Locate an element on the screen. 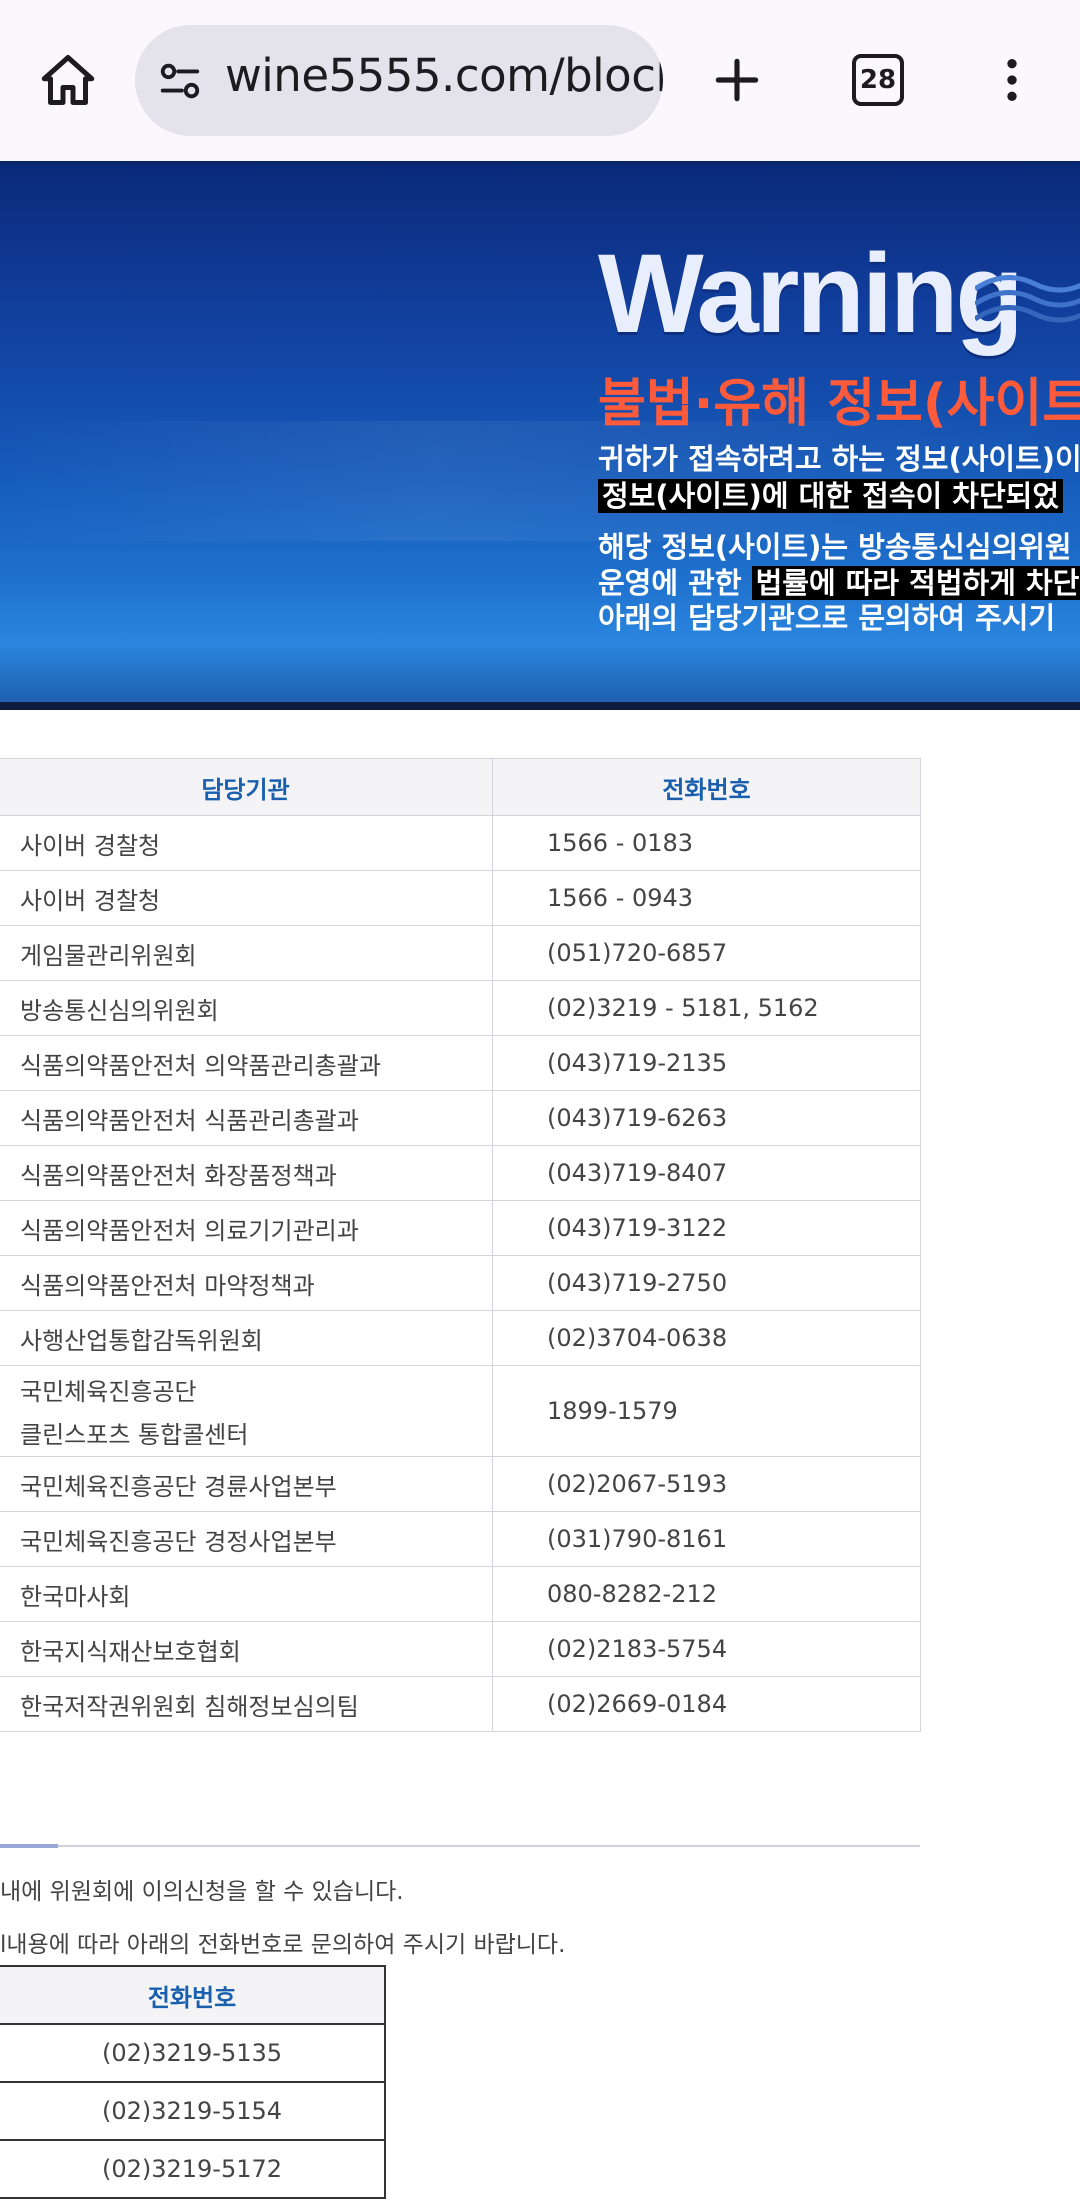  agency-name-line-1: 국민체육진흥공단 is located at coordinates (108, 1392).